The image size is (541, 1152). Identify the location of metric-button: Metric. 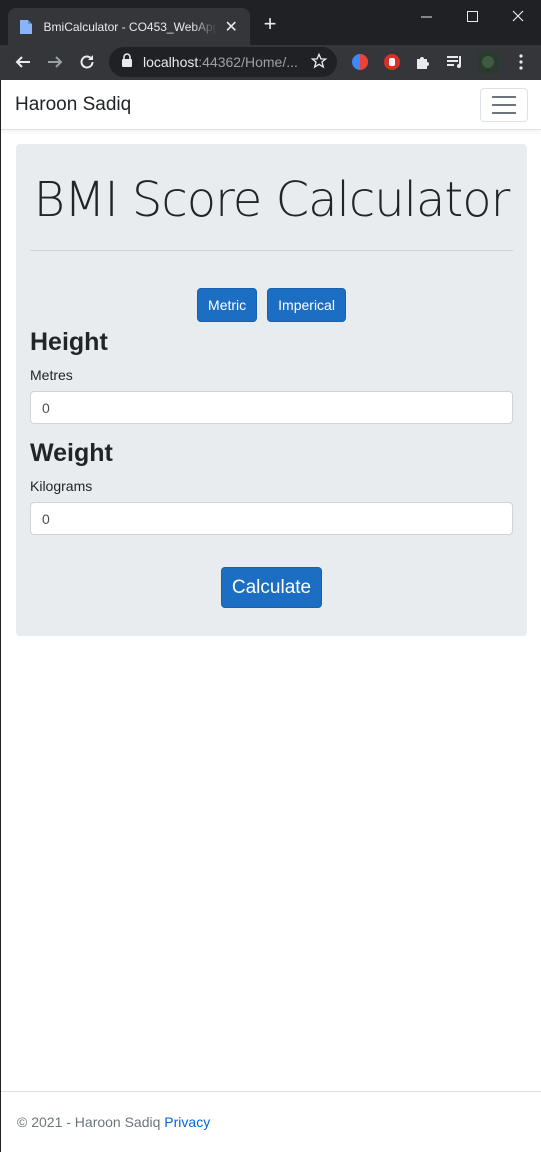
(227, 305).